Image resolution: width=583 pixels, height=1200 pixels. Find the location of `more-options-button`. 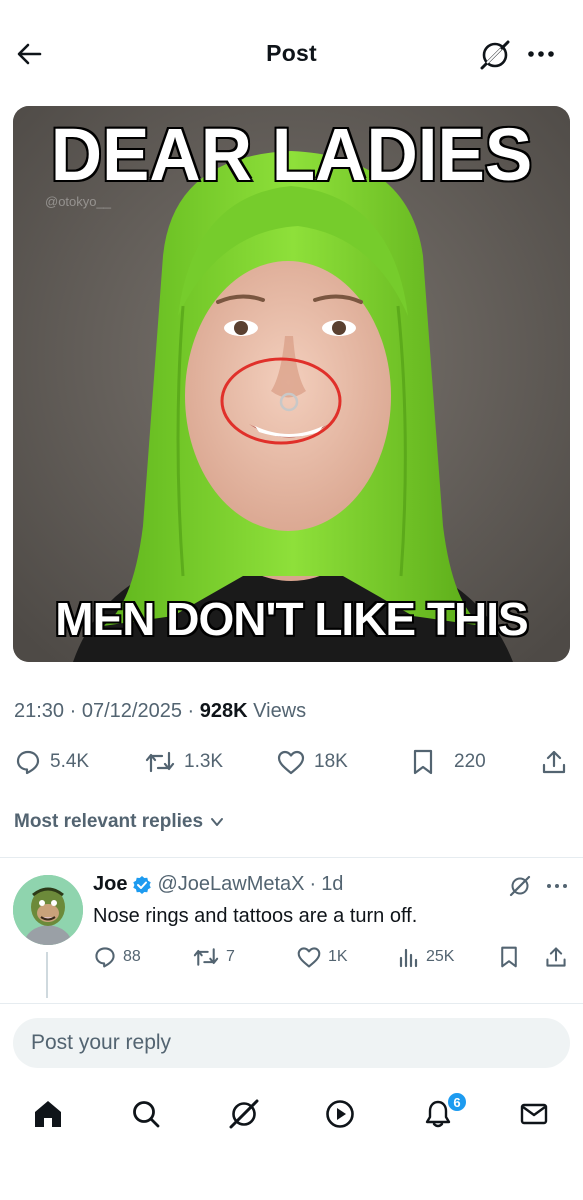

more-options-button is located at coordinates (541, 54).